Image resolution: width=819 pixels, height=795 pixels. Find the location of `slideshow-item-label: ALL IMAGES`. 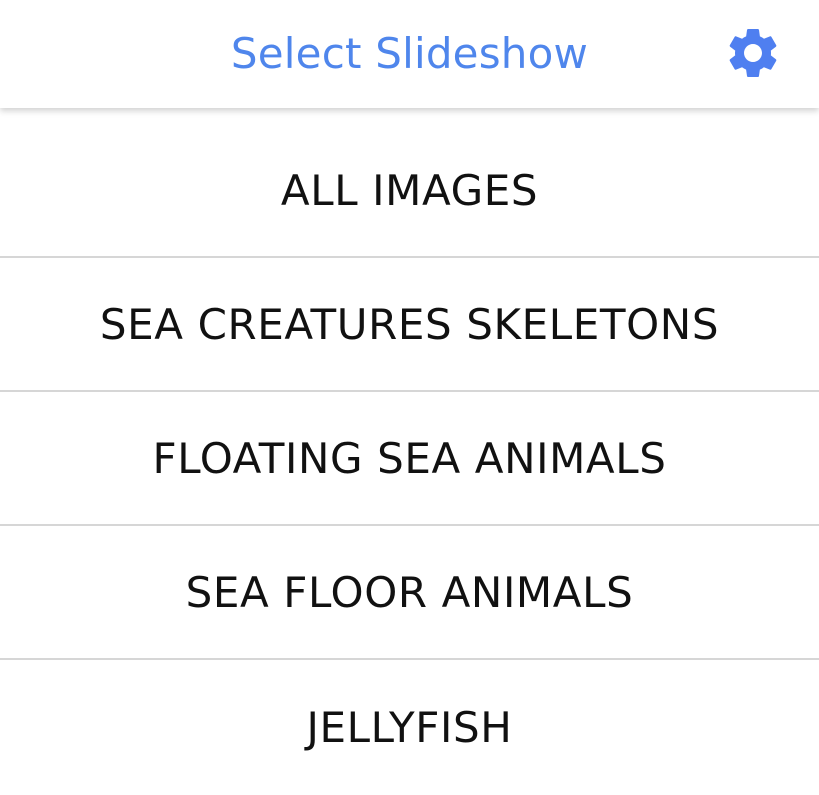

slideshow-item-label: ALL IMAGES is located at coordinates (409, 190).